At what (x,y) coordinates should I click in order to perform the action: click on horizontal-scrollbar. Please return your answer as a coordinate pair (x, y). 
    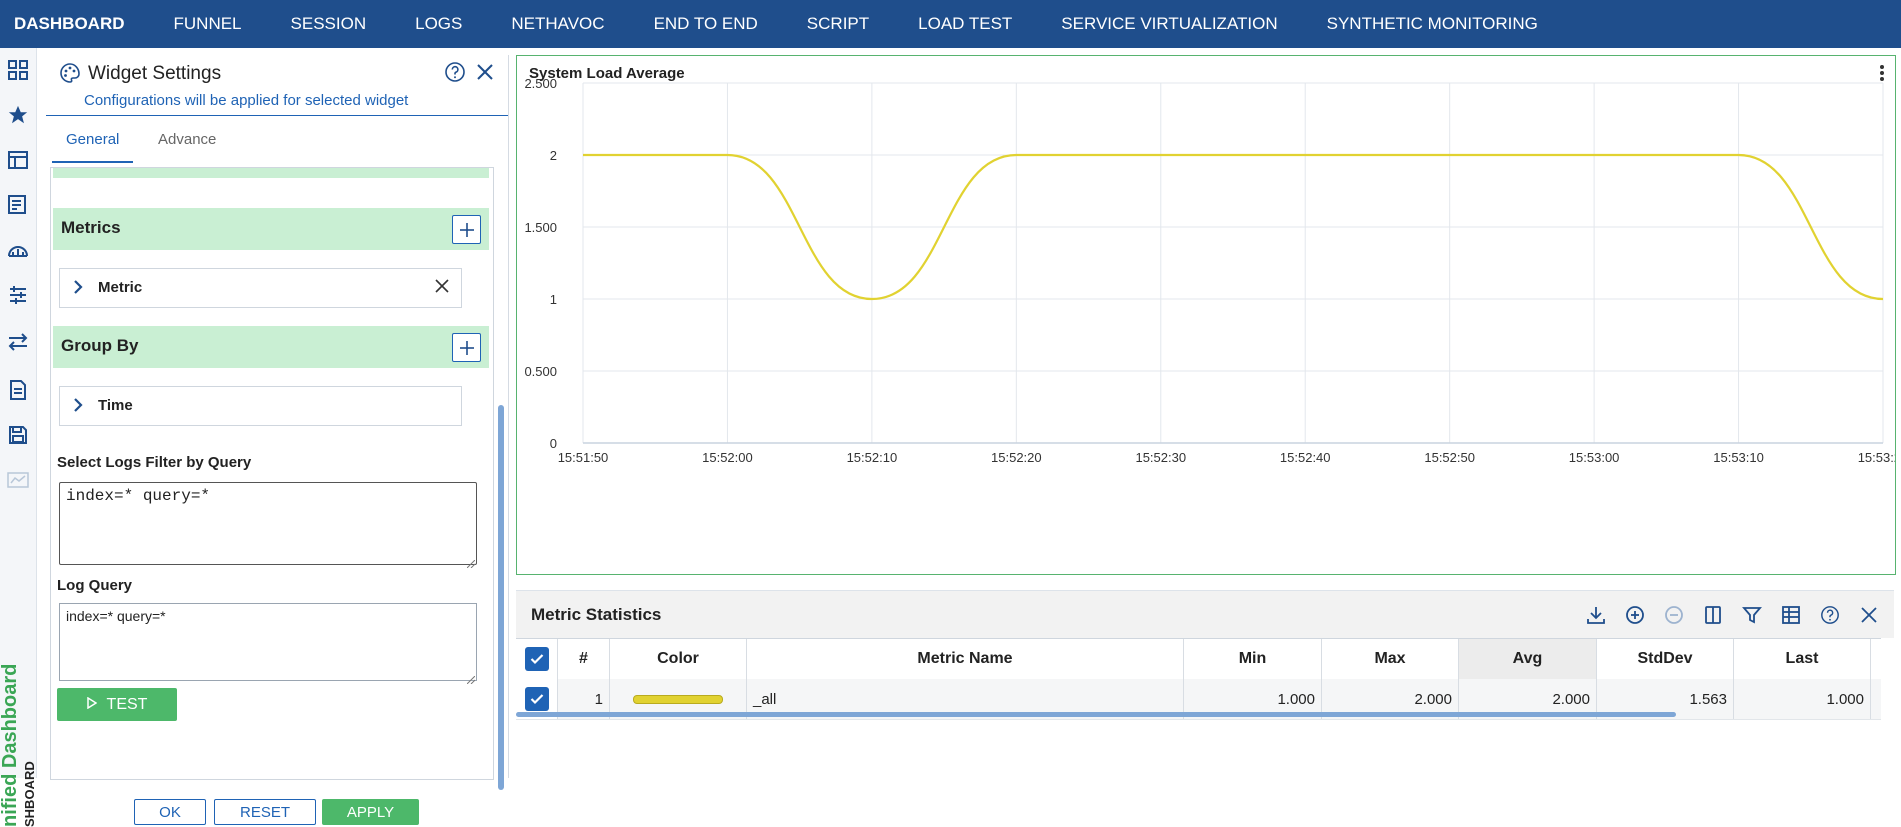
    Looking at the image, I should click on (1096, 714).